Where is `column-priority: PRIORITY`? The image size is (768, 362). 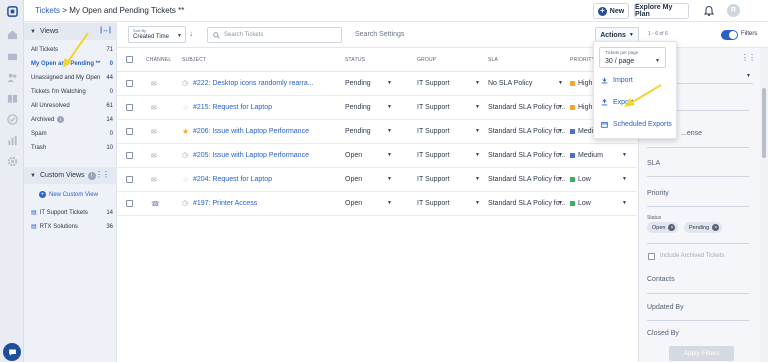
column-priority: PRIORITY is located at coordinates (582, 60).